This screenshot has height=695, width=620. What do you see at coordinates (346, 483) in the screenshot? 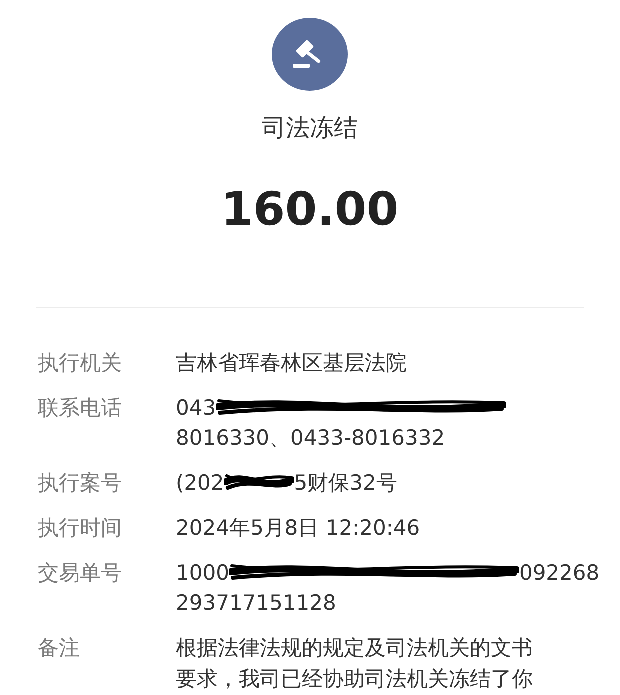
I see `detail-value: 5财保32号` at bounding box center [346, 483].